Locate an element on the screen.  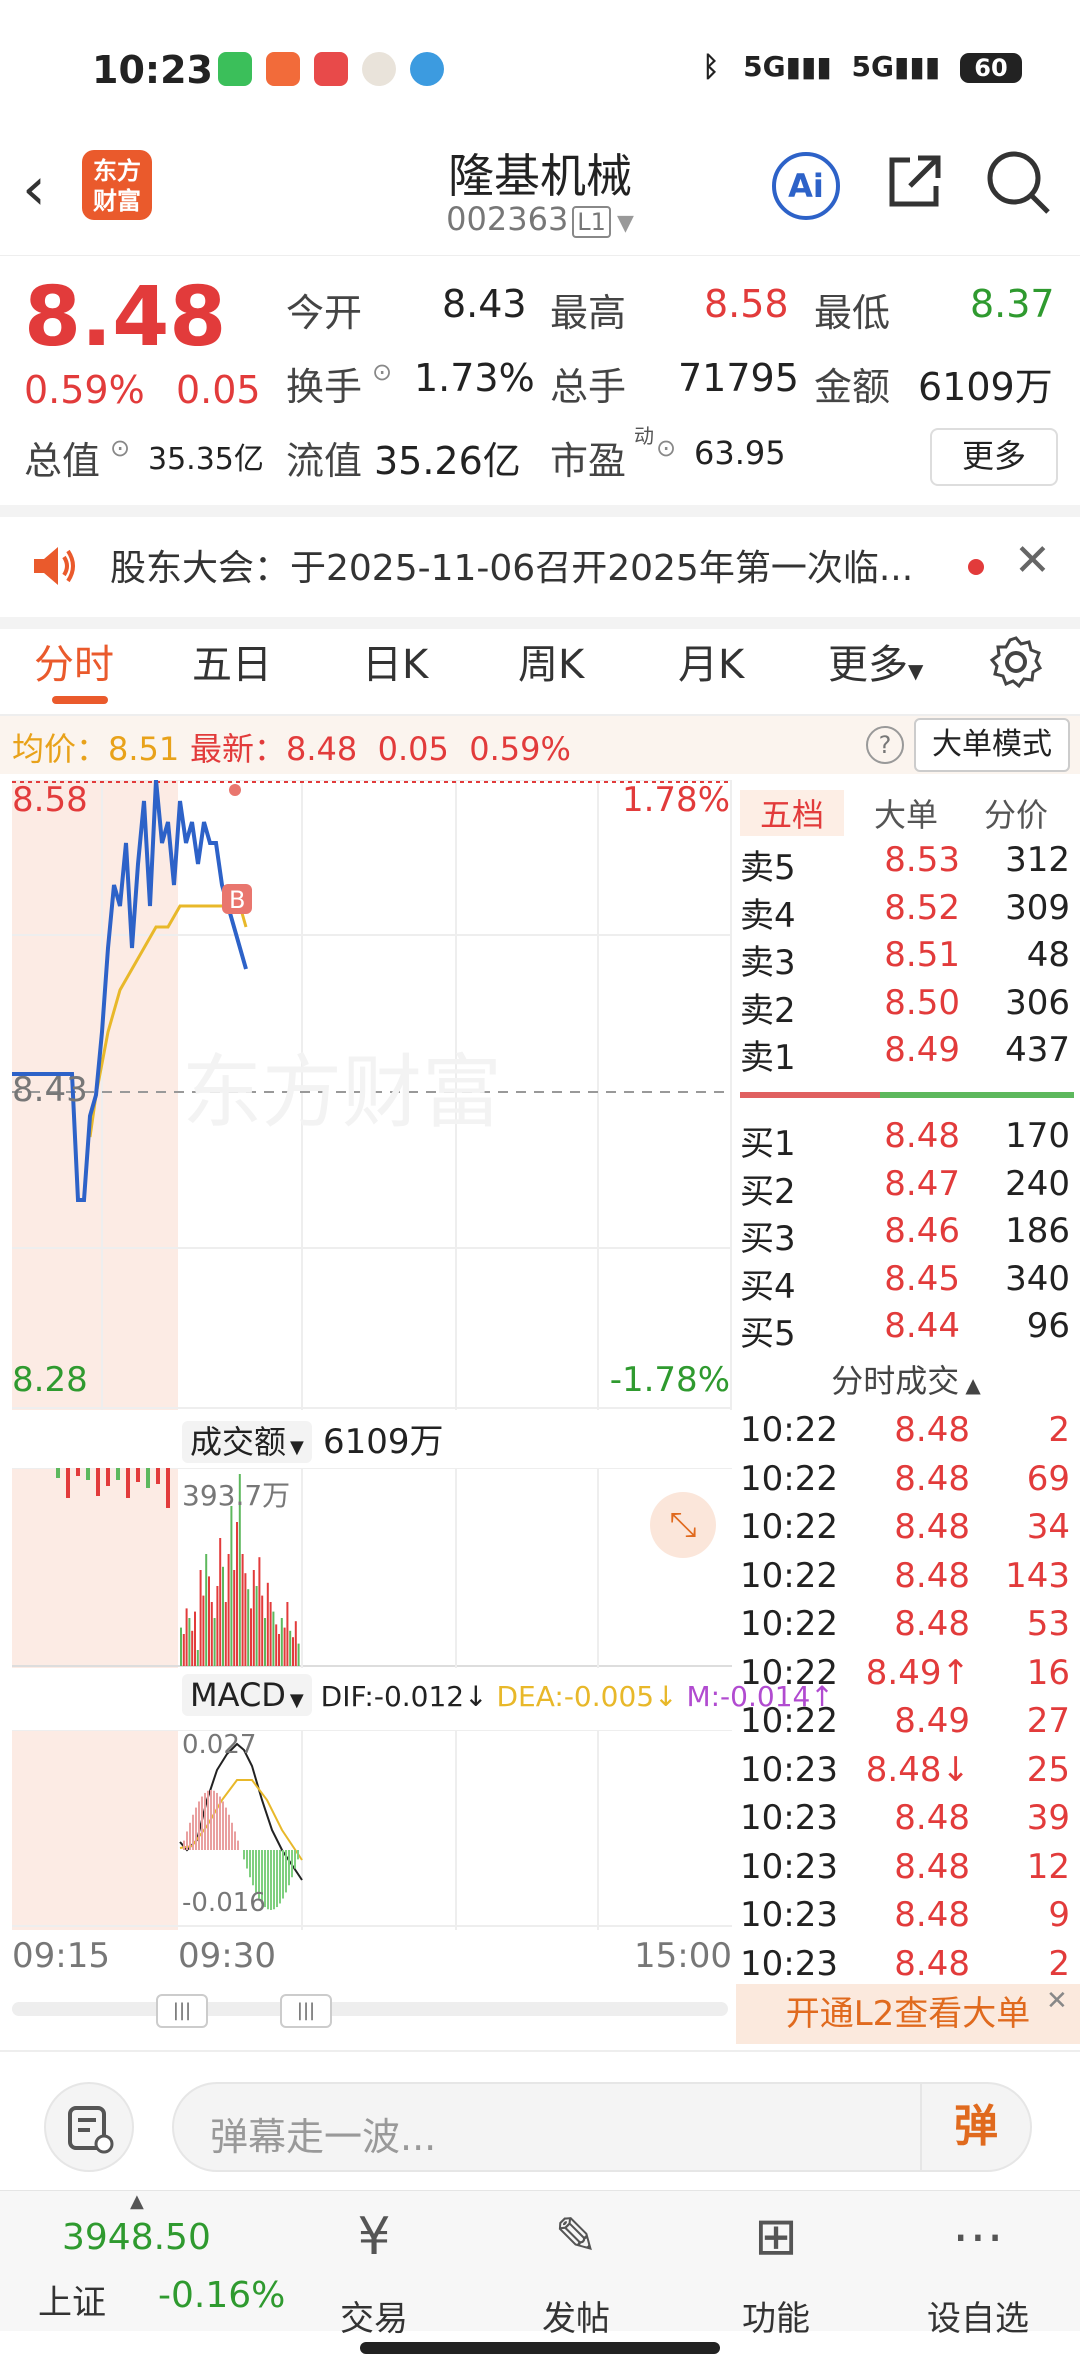
trade-volume: 25 is located at coordinates (1048, 1769).